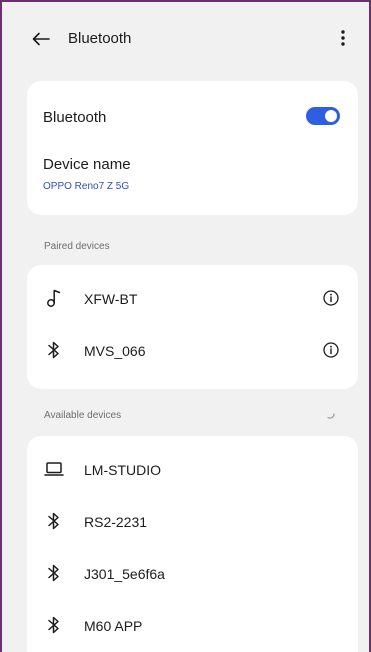  I want to click on back-button, so click(41, 39).